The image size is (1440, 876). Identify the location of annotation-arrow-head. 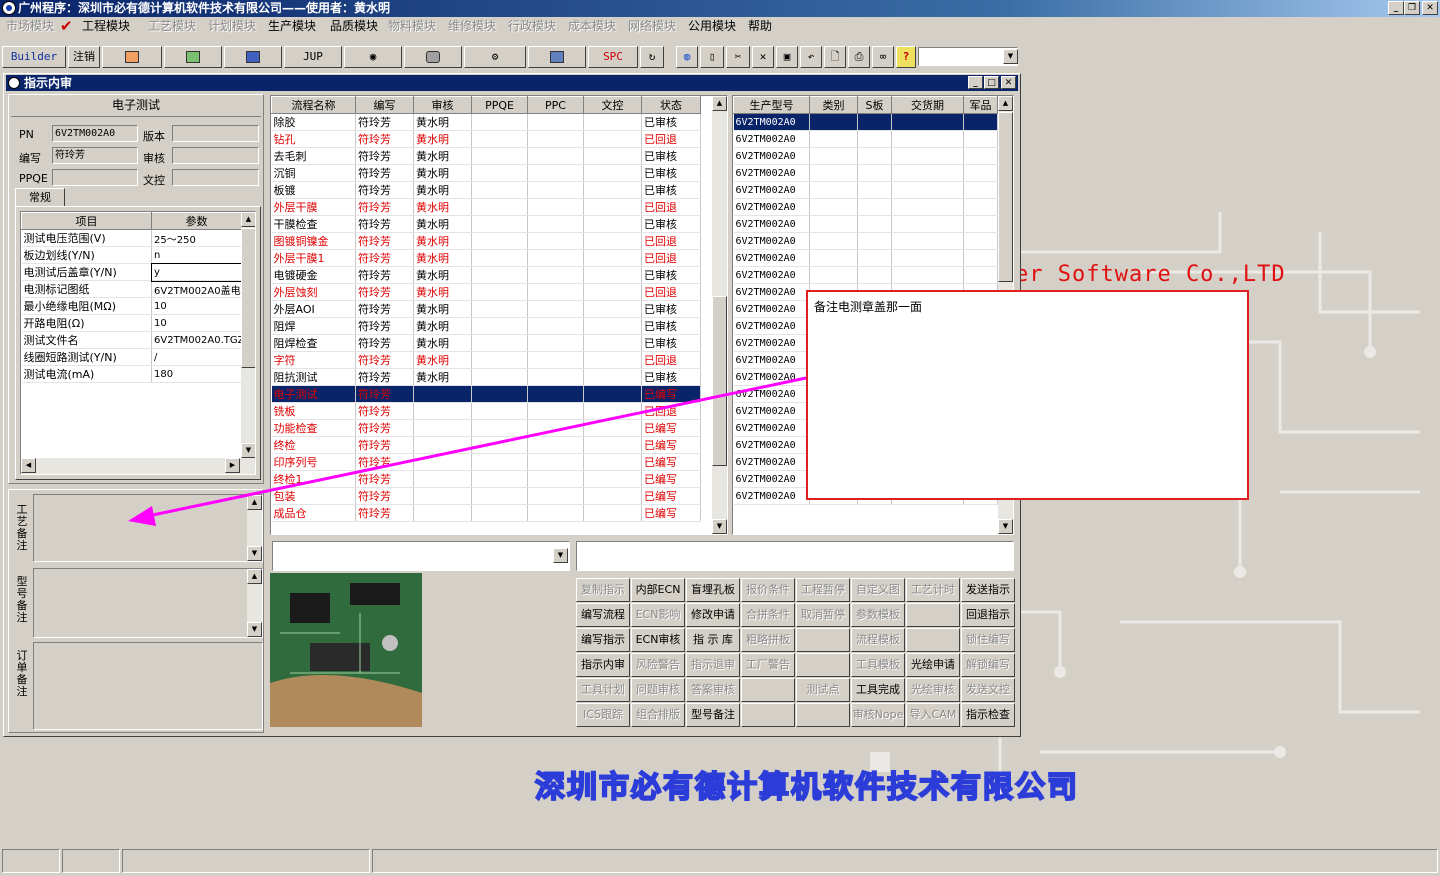
(142, 516).